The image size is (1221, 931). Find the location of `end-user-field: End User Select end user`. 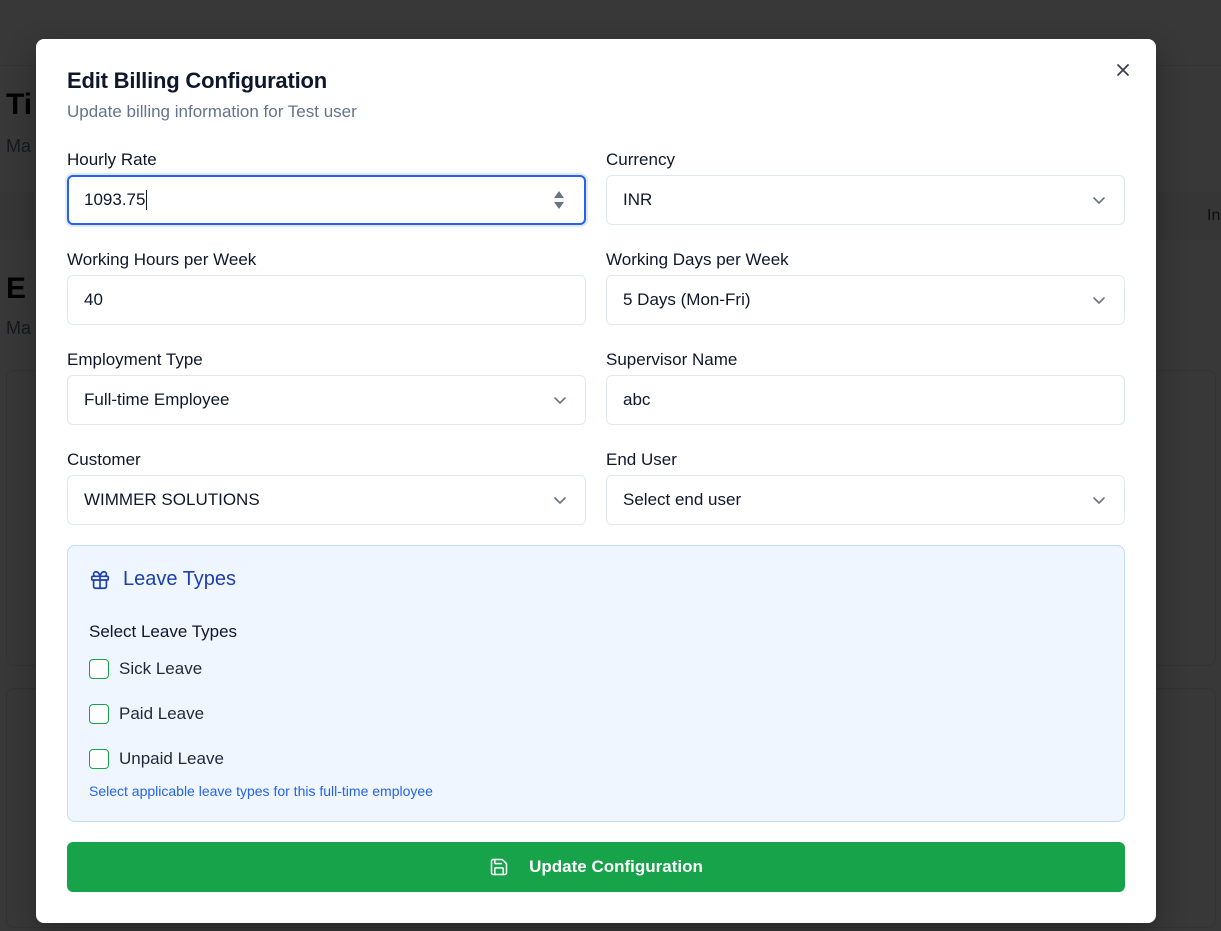

end-user-field: End User Select end user is located at coordinates (865, 487).